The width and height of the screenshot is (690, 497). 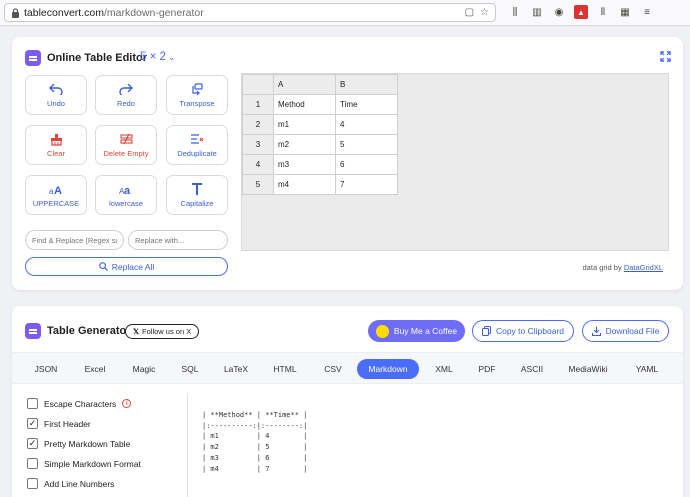 What do you see at coordinates (285, 369) in the screenshot?
I see `tab-html: HTML` at bounding box center [285, 369].